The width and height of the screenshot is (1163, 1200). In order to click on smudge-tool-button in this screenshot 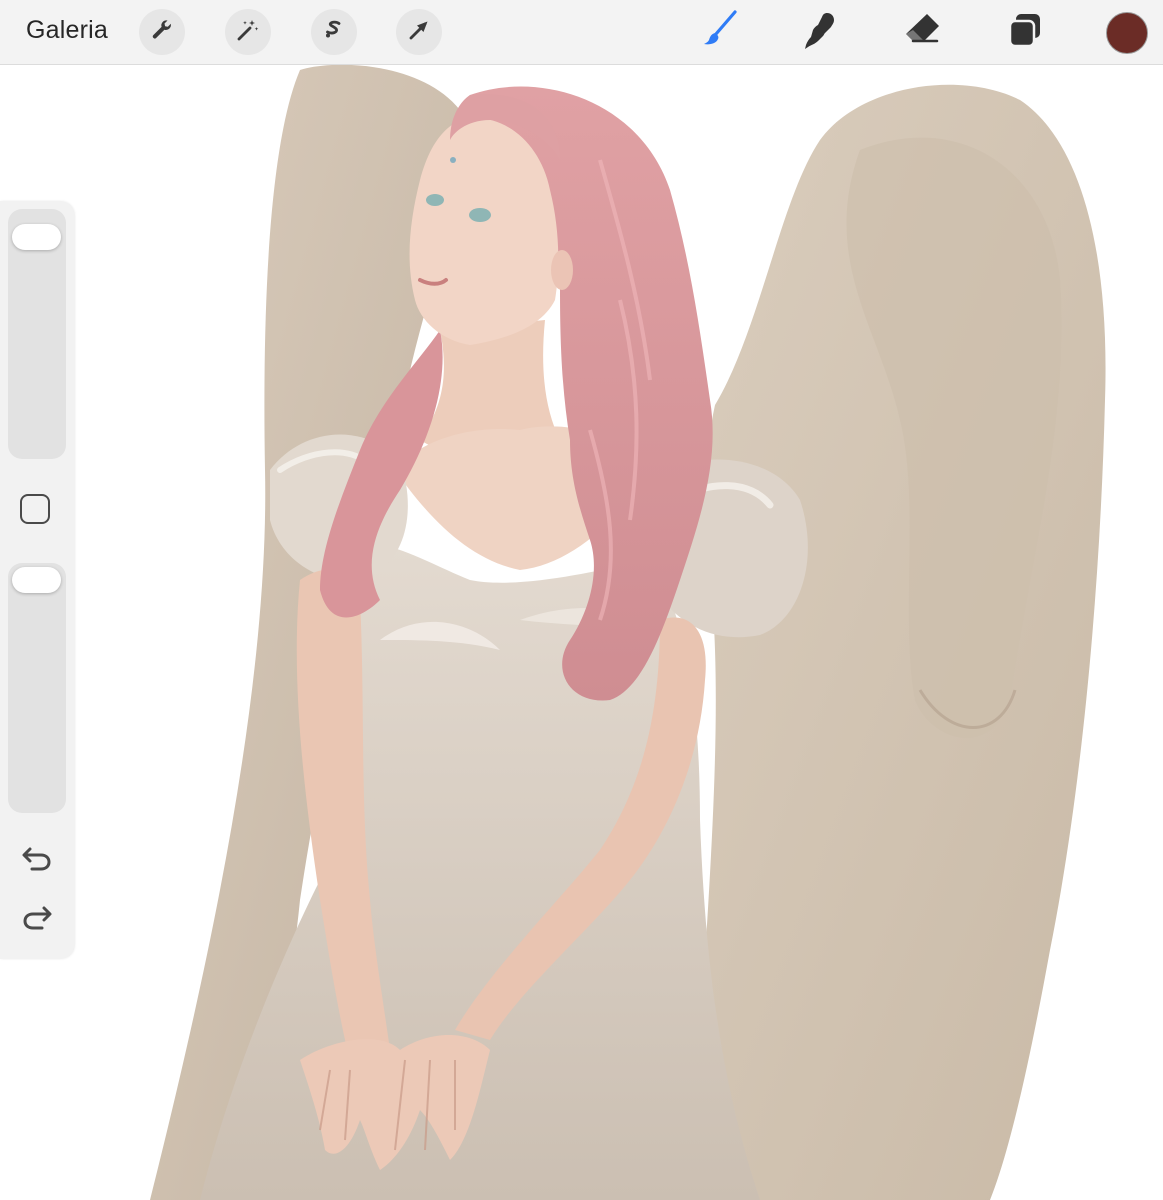, I will do `click(819, 32)`.